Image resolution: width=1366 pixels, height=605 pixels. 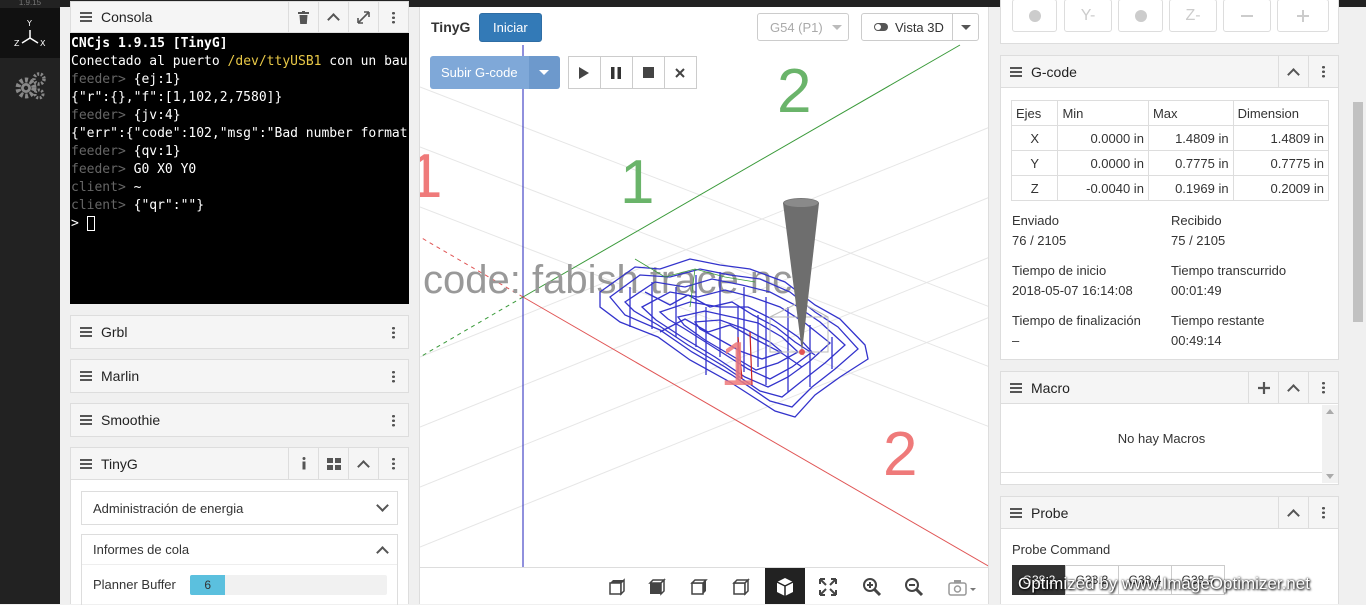 What do you see at coordinates (303, 17) in the screenshot?
I see `trash-icon` at bounding box center [303, 17].